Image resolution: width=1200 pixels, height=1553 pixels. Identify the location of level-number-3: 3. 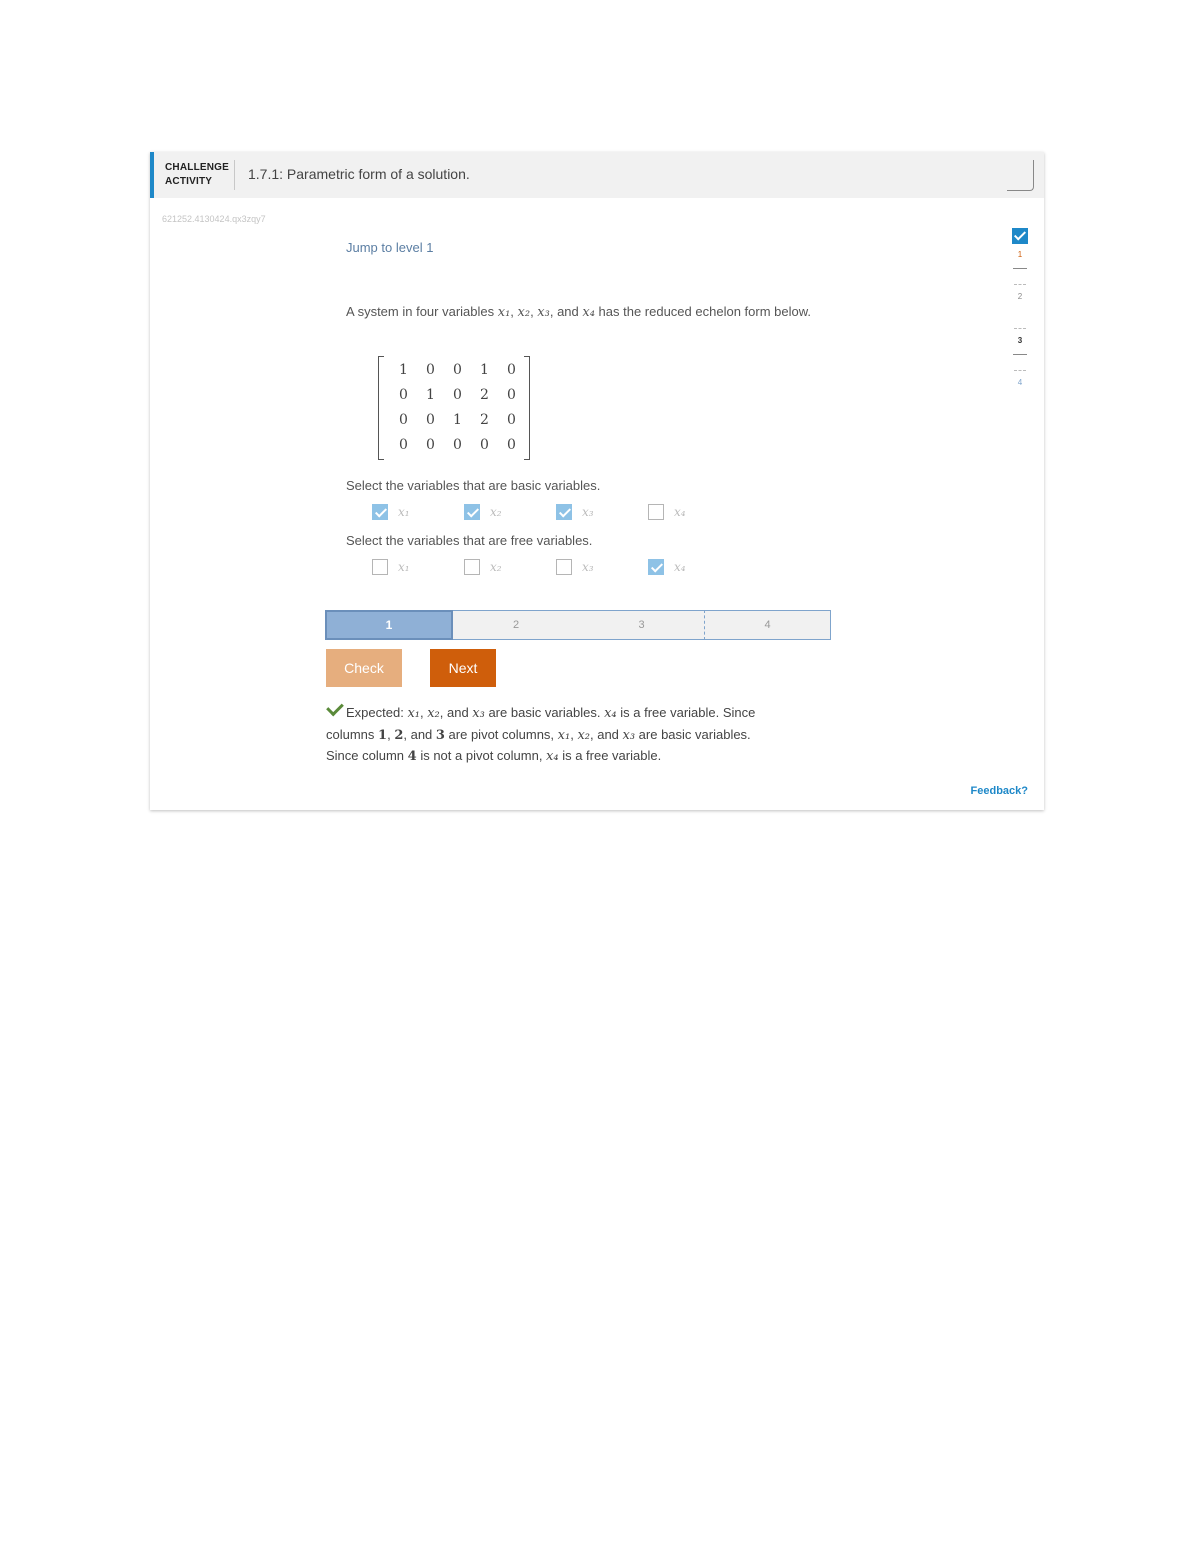
(1020, 340).